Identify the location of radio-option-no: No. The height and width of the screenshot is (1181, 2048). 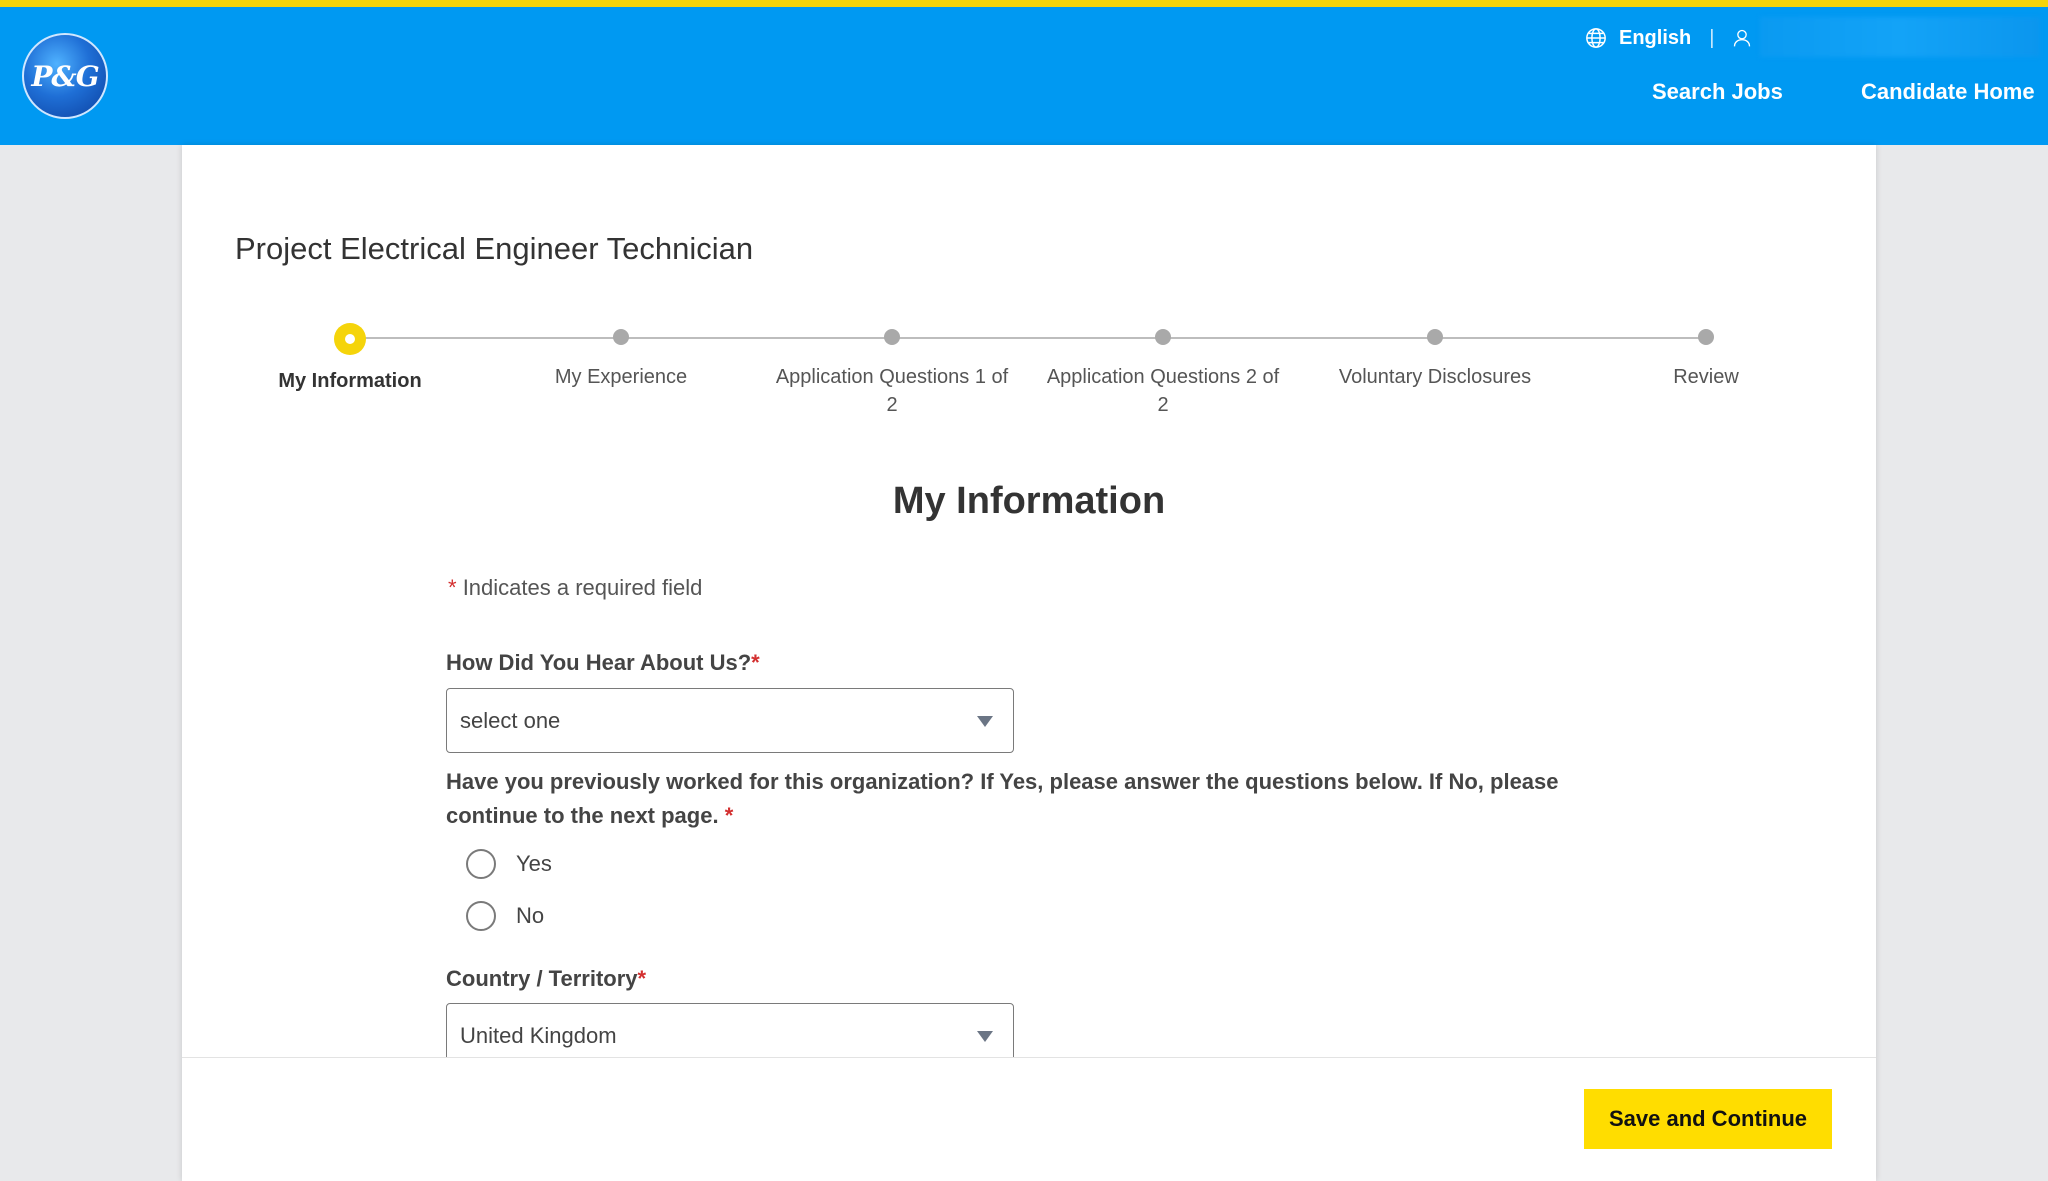
(505, 916).